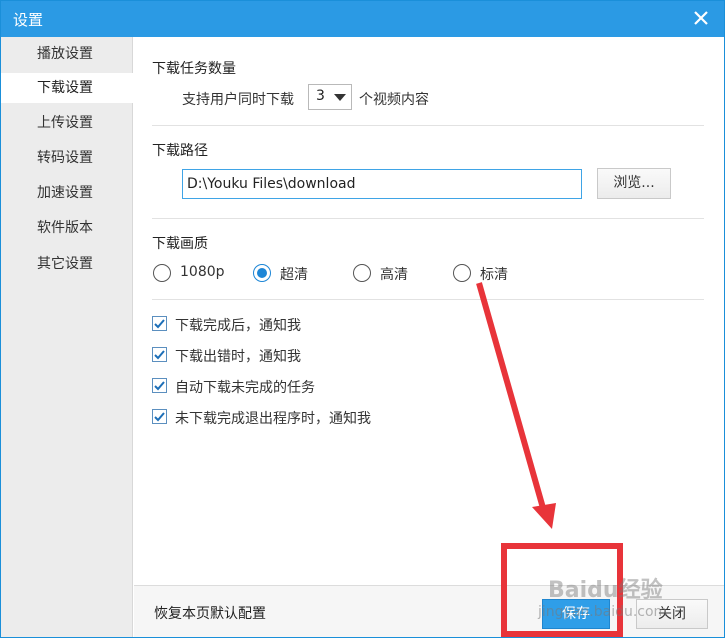 The image size is (725, 638). Describe the element at coordinates (180, 244) in the screenshot. I see `download-quality-title: 下载画质` at that location.